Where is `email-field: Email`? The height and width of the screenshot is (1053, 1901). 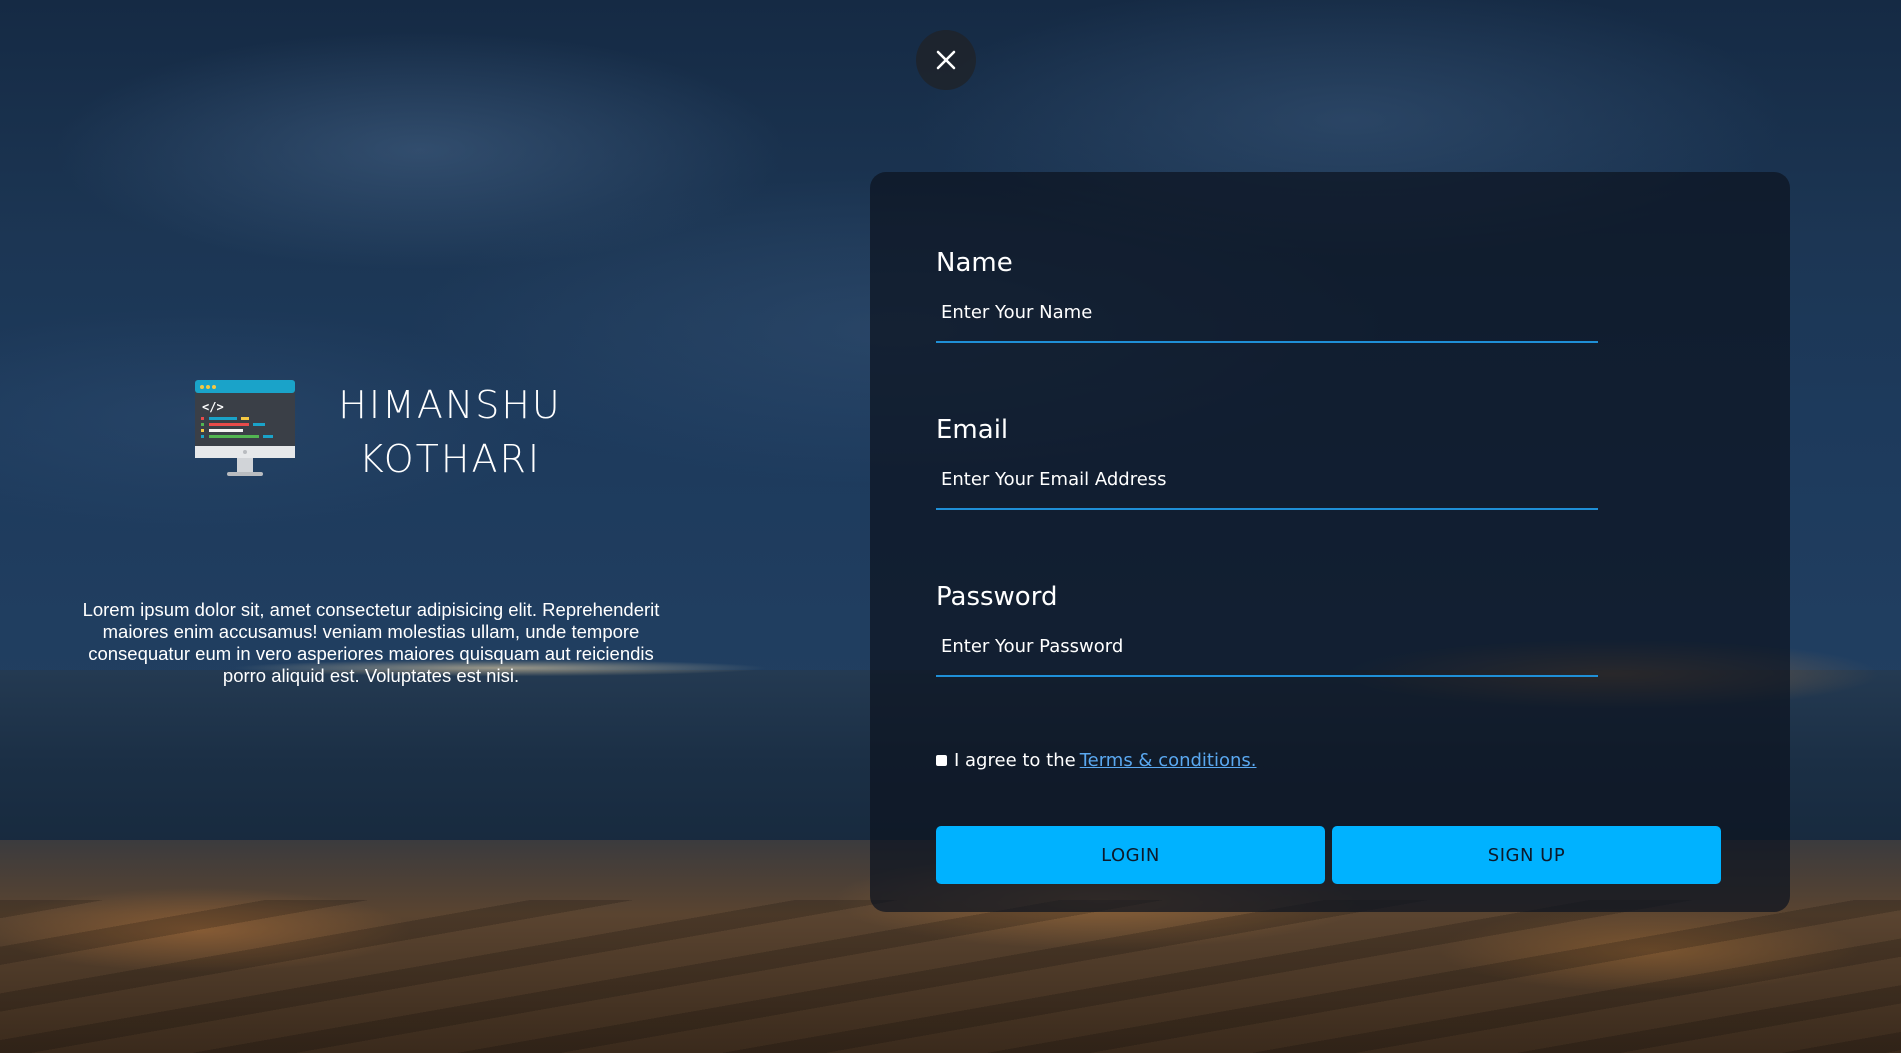
email-field: Email is located at coordinates (1267, 462).